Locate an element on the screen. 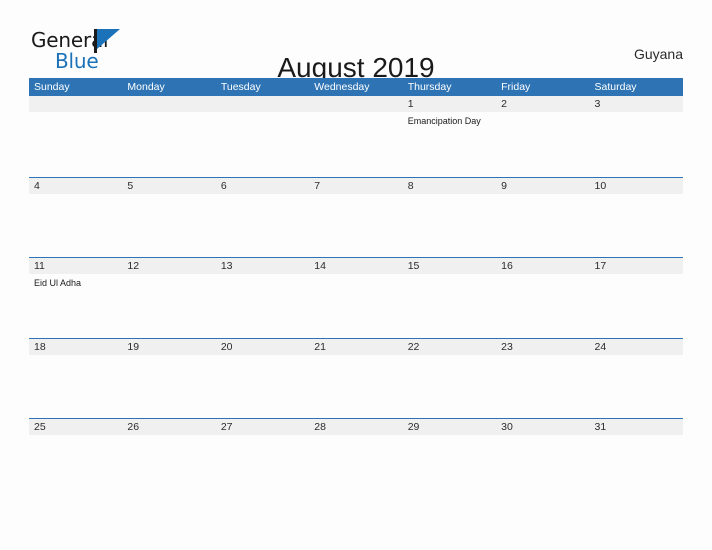  week-cells: 1 Emancipation Day 2 3 is located at coordinates (356, 136).